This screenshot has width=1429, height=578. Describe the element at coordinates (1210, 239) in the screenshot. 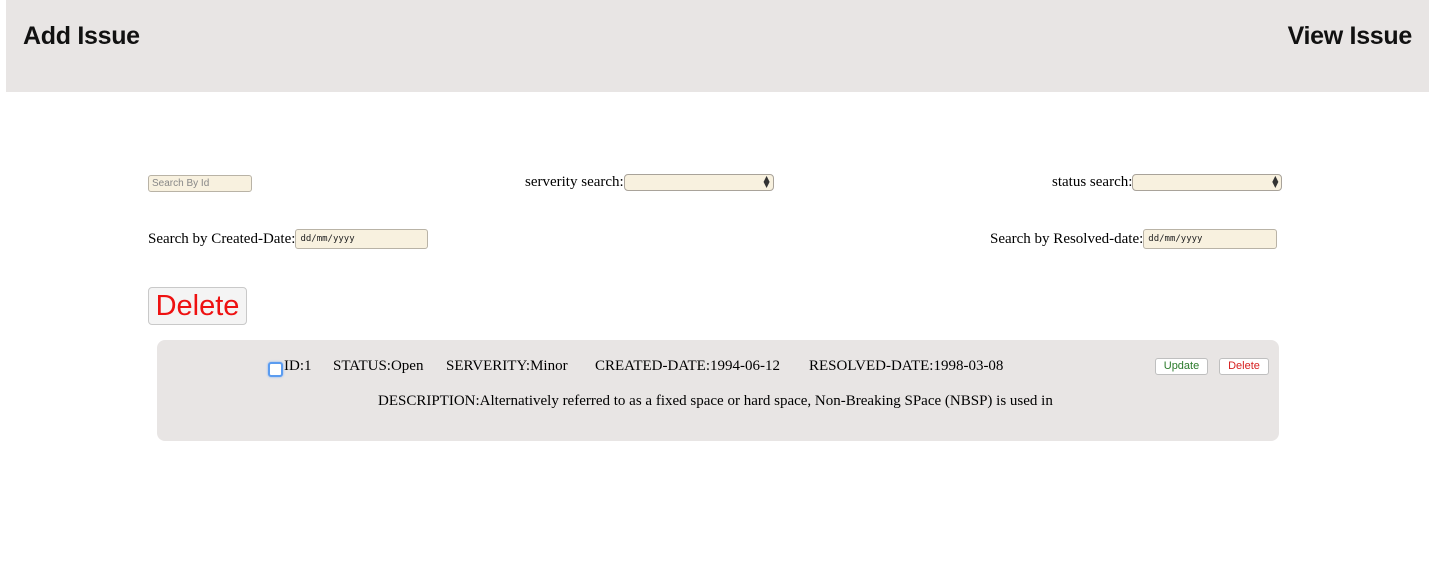

I see `resolved-date-input: dd/mm/yyyy` at that location.